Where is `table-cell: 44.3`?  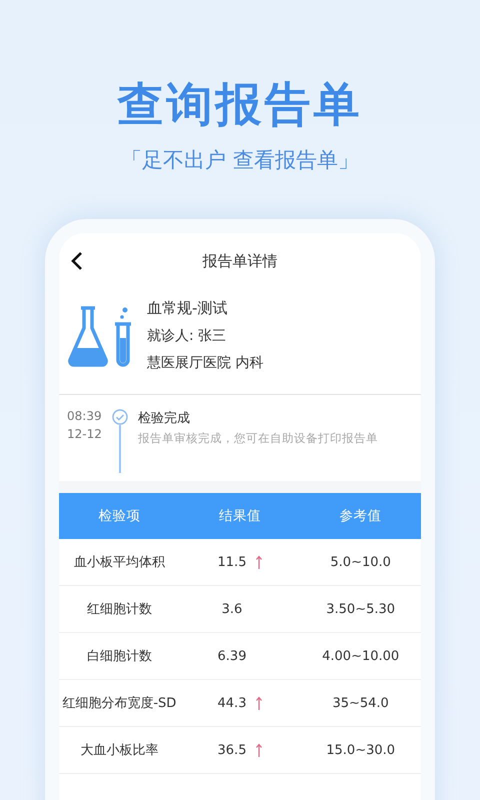 table-cell: 44.3 is located at coordinates (232, 703).